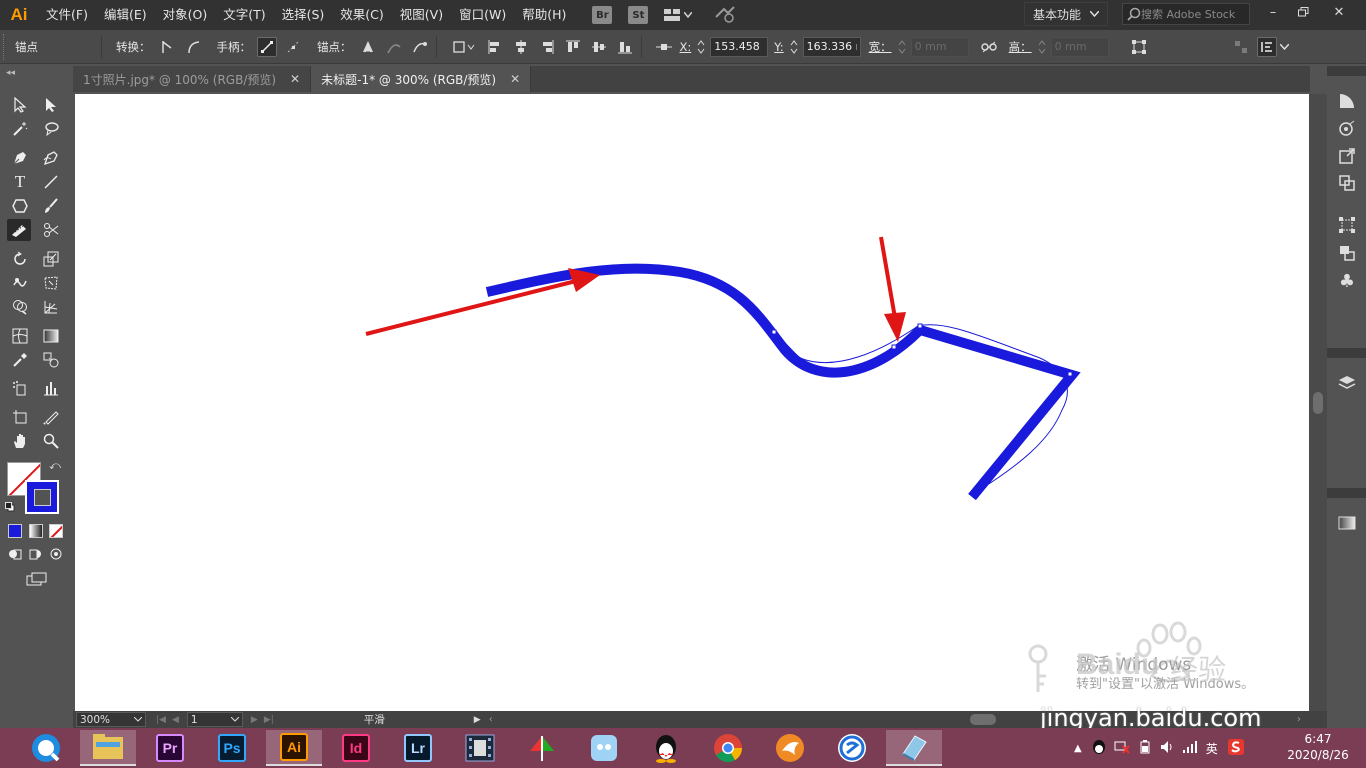 This screenshot has width=1366, height=768. What do you see at coordinates (20, 336) in the screenshot?
I see `mesh-tool-icon` at bounding box center [20, 336].